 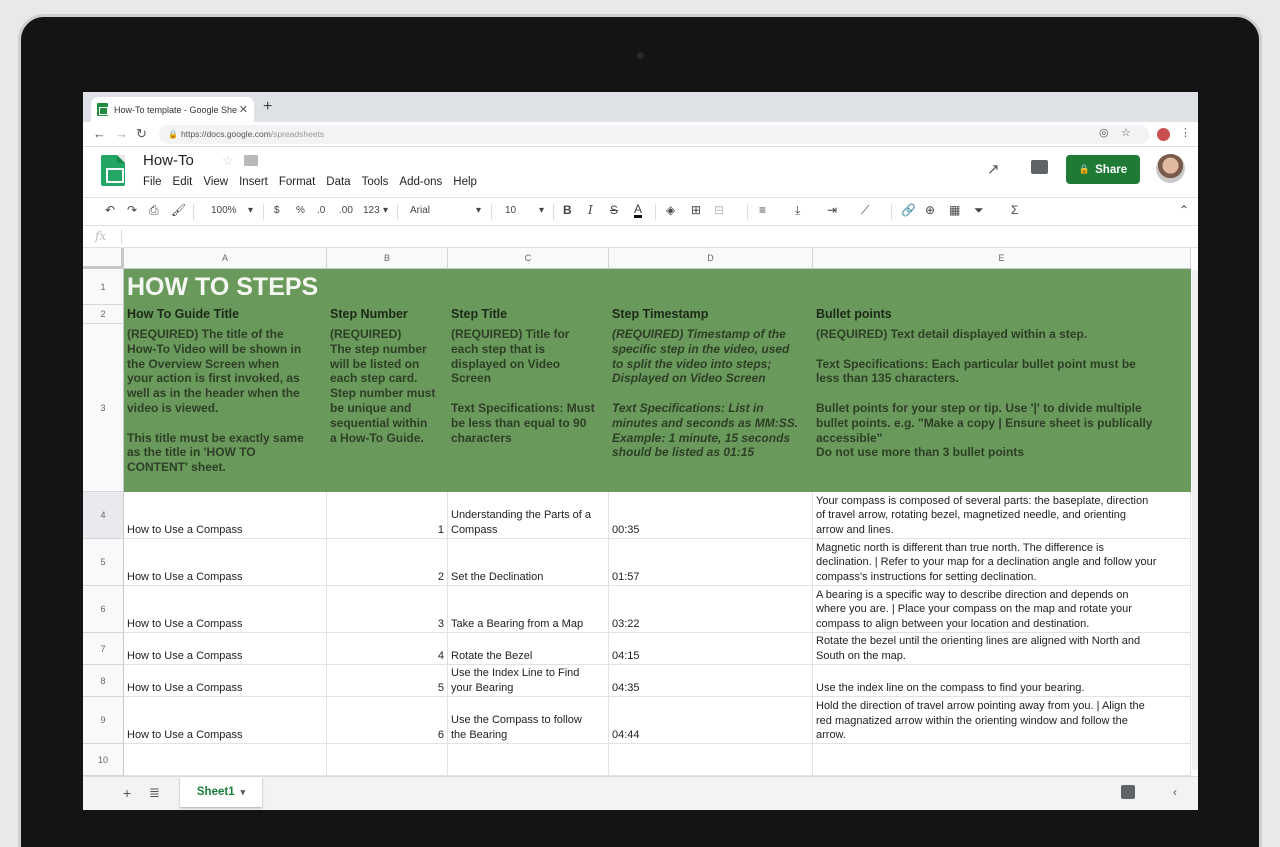 What do you see at coordinates (567, 210) in the screenshot?
I see `bold-icon: B` at bounding box center [567, 210].